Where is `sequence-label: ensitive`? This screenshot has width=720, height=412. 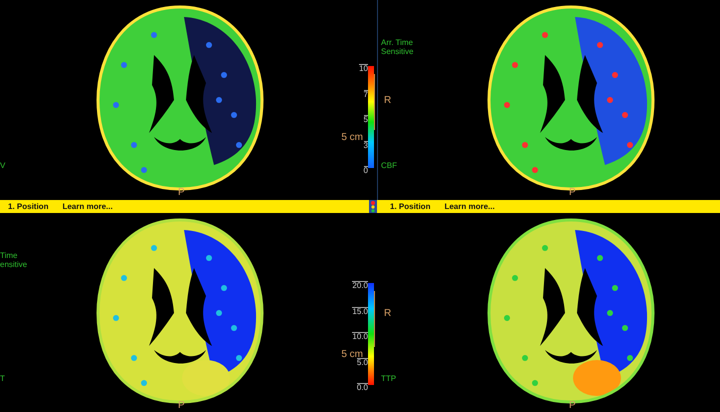
sequence-label: ensitive is located at coordinates (14, 264).